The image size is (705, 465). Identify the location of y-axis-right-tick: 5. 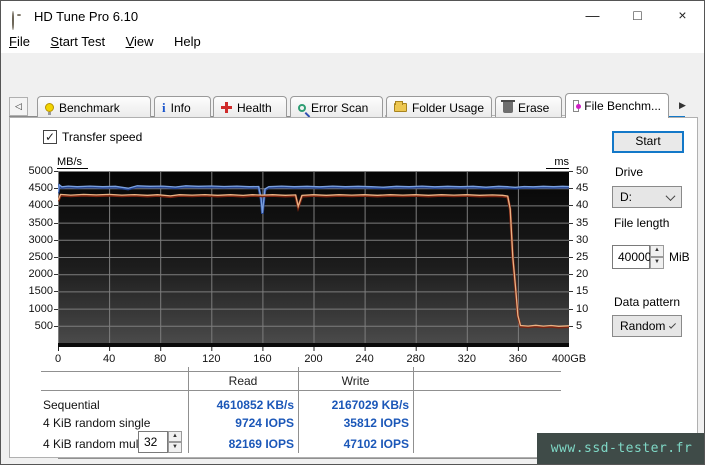
(579, 325).